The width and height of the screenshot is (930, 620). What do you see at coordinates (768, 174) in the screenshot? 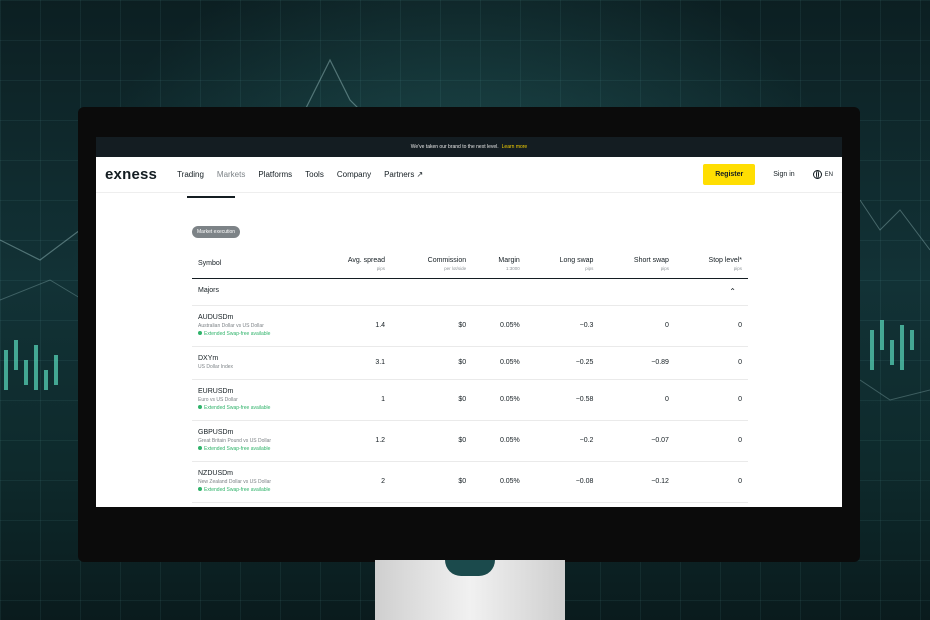
I see `nav-actions: Register Sign in EN` at bounding box center [768, 174].